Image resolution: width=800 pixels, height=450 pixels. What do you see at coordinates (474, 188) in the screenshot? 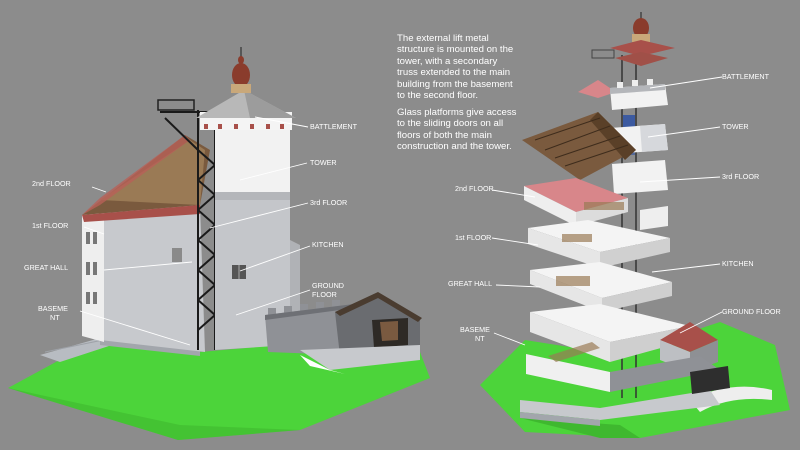
I see `right-label-second-floor: 2nd FLOOR` at bounding box center [474, 188].